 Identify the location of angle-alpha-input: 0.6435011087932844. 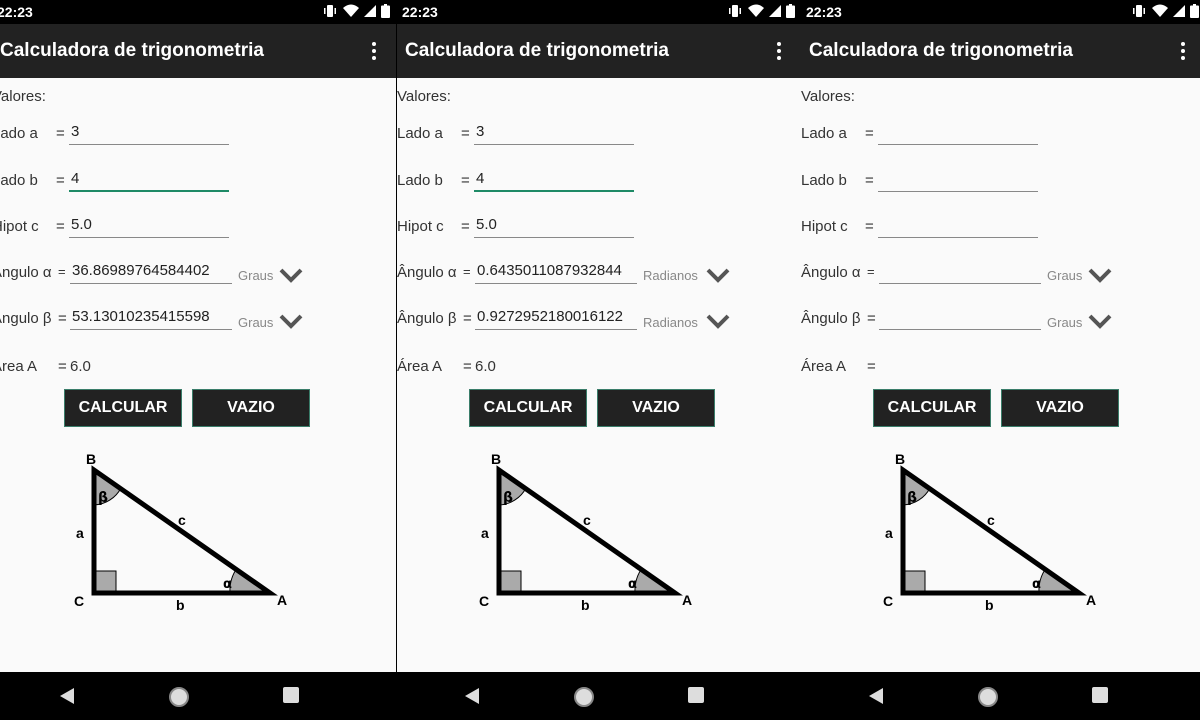
(556, 273).